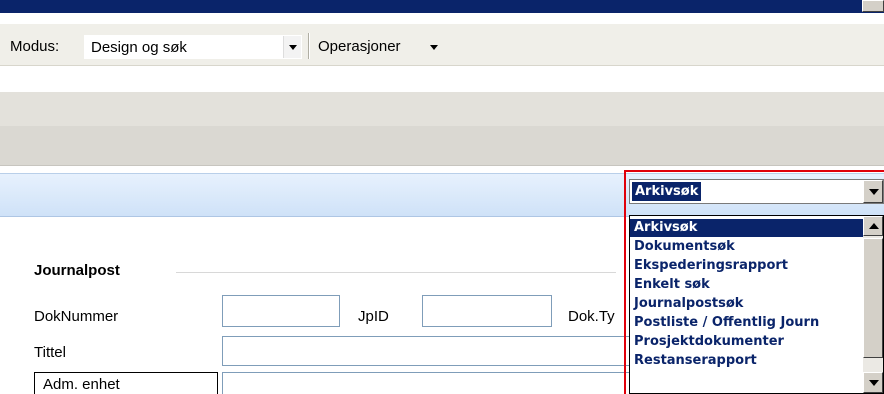 Image resolution: width=884 pixels, height=394 pixels. What do you see at coordinates (76, 316) in the screenshot?
I see `doknummer-label: DokNummer` at bounding box center [76, 316].